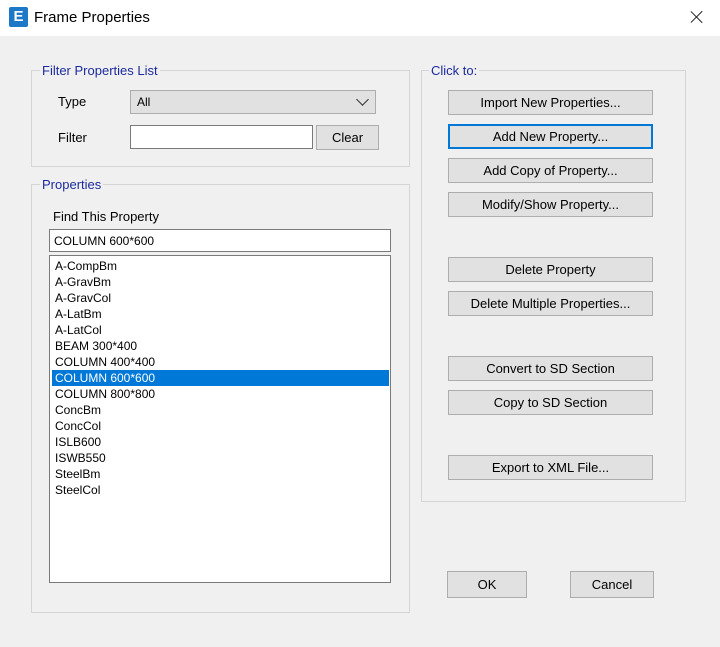 This screenshot has height=647, width=720. Describe the element at coordinates (100, 70) in the screenshot. I see `filter-group-label: Filter Properties List` at that location.